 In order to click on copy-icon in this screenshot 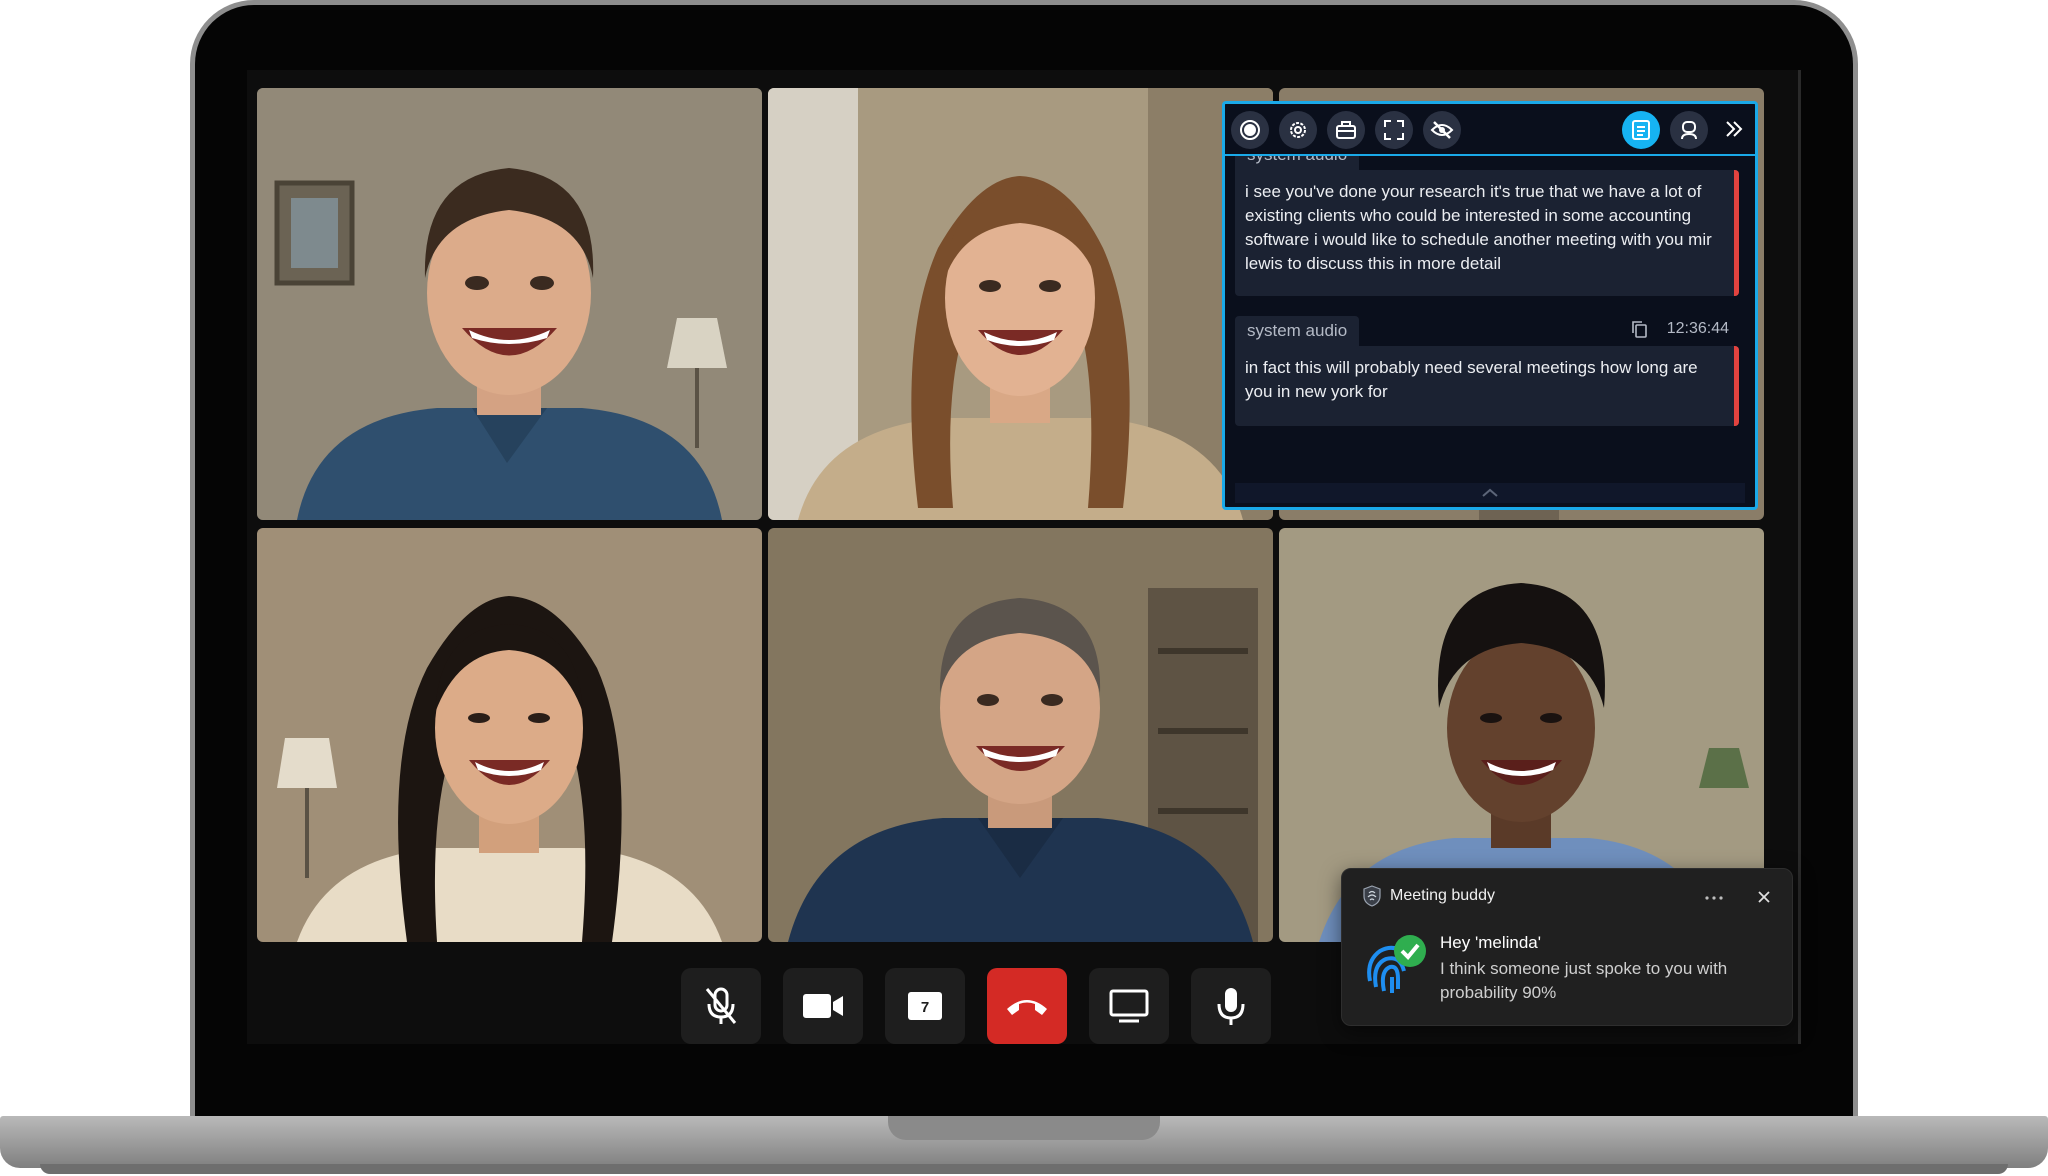, I will do `click(1639, 329)`.